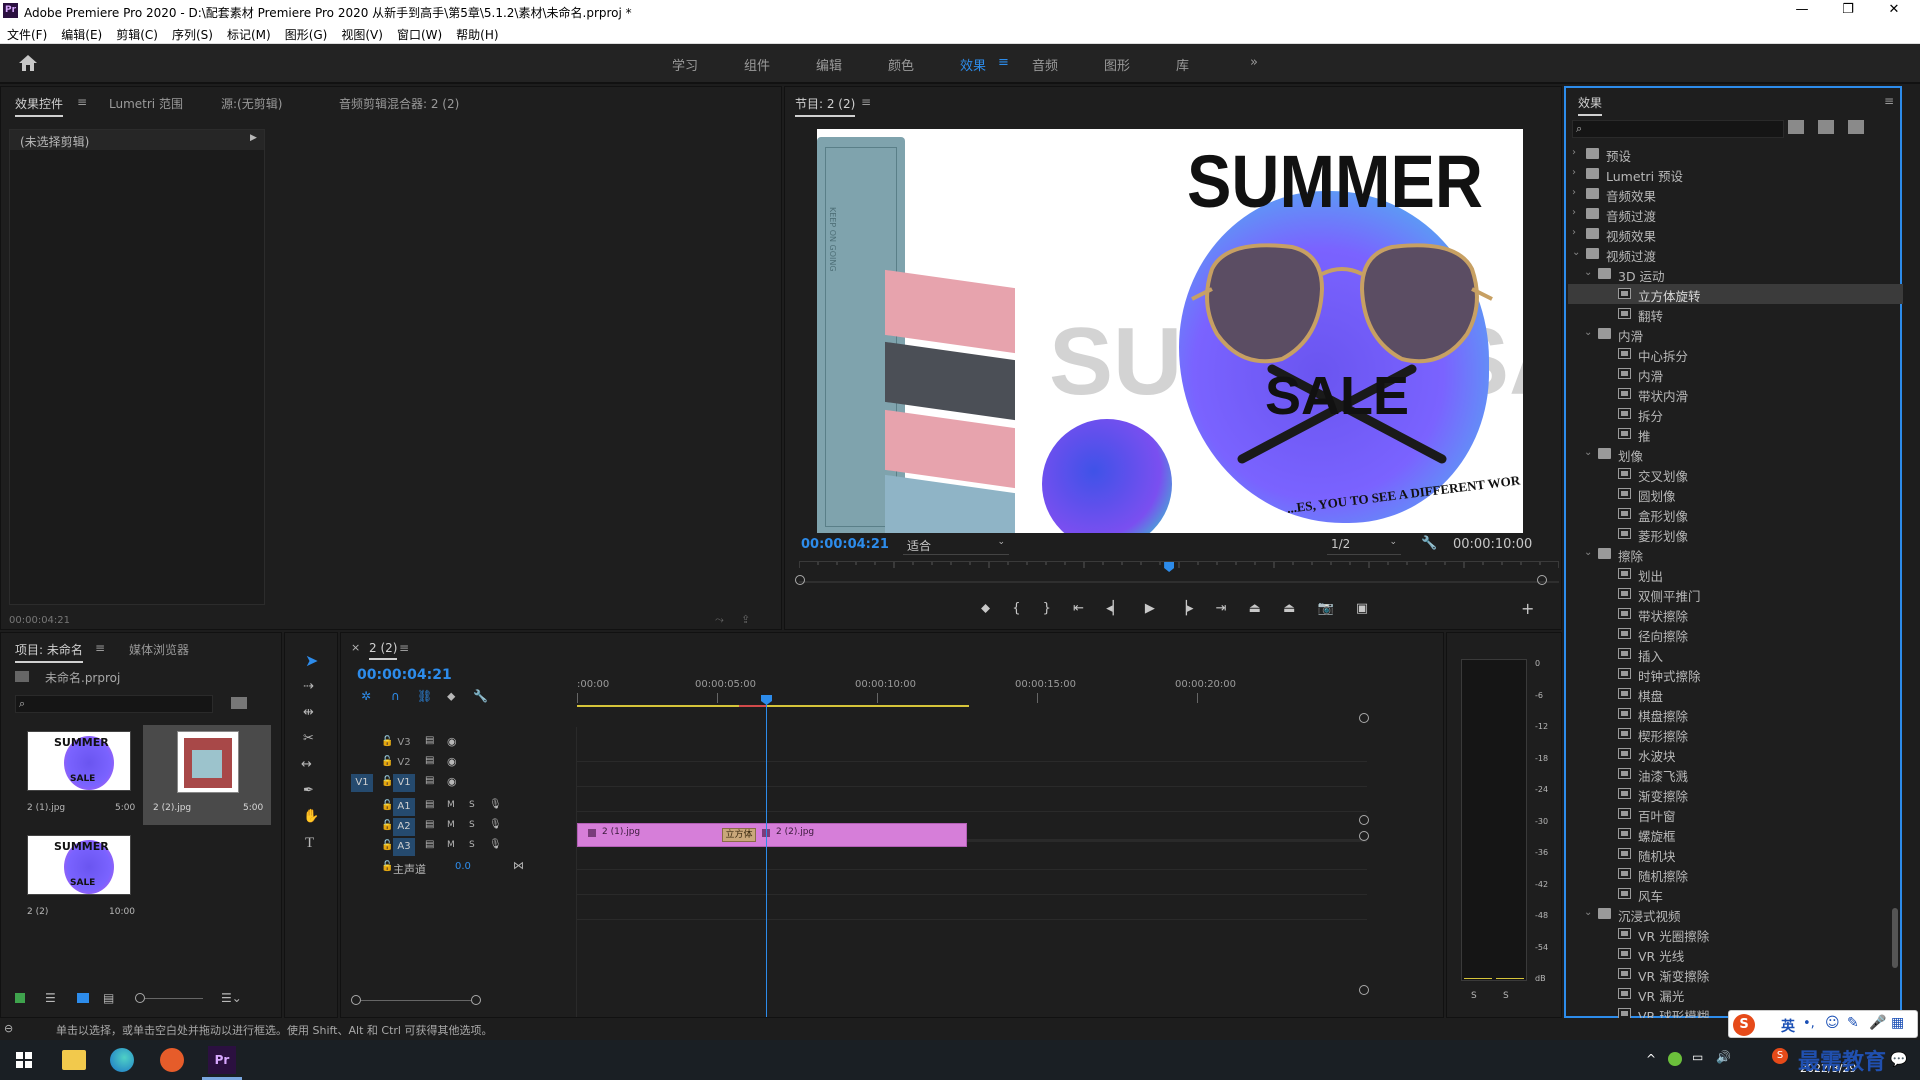 The image size is (1920, 1080). I want to click on export-icon: ⇪, so click(745, 619).